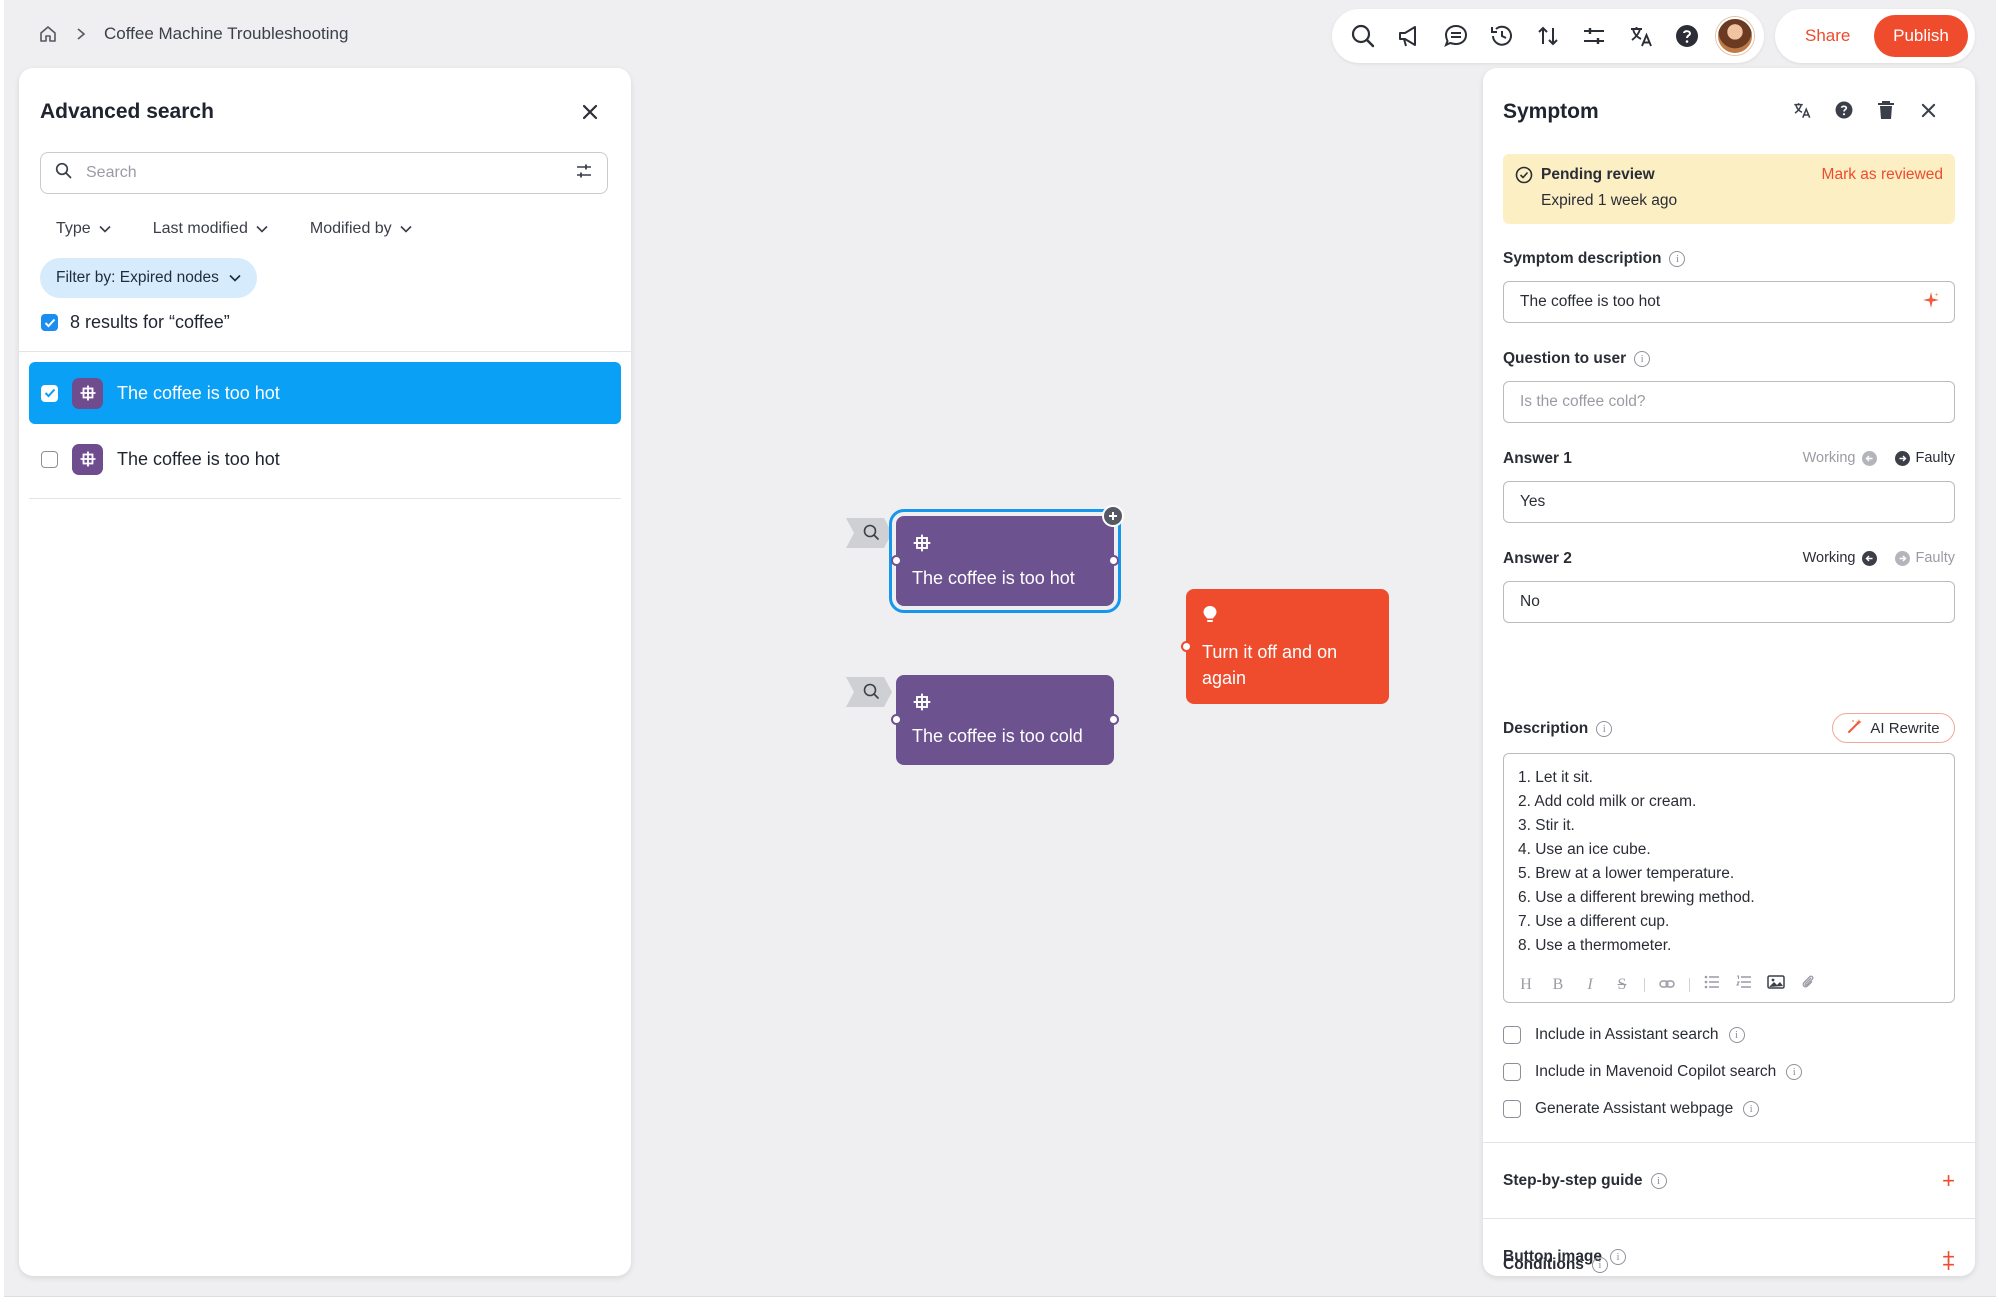 The height and width of the screenshot is (1309, 1999). I want to click on bold-icon: B, so click(1558, 985).